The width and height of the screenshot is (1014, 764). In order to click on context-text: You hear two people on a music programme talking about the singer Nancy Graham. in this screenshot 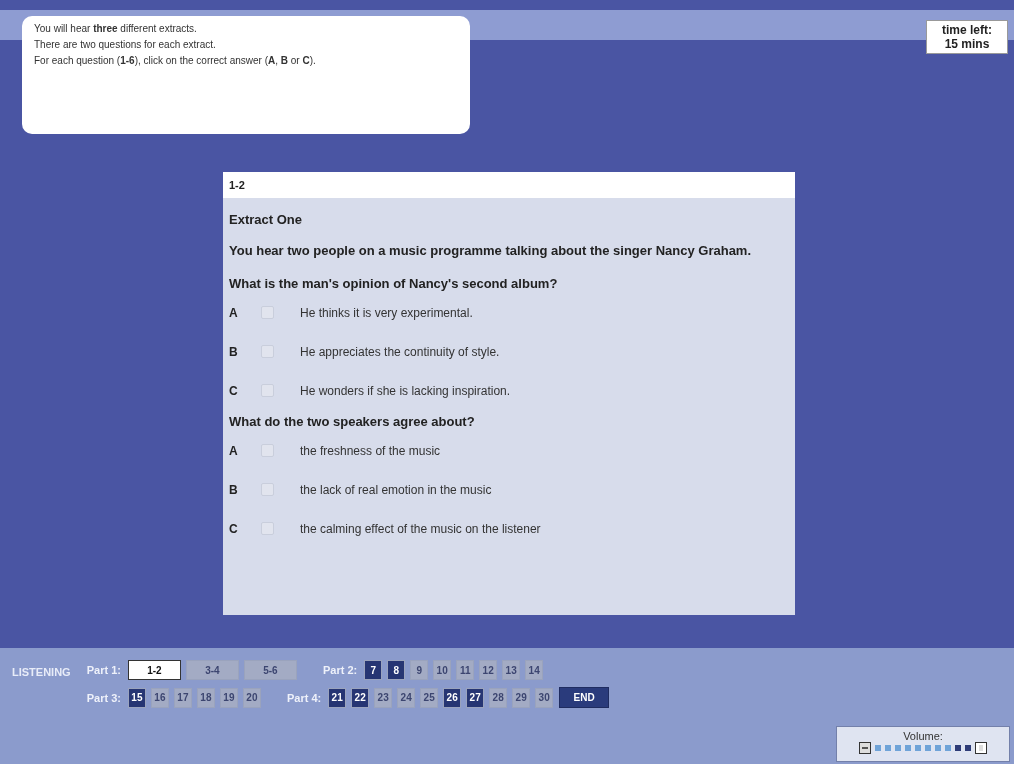, I will do `click(491, 251)`.